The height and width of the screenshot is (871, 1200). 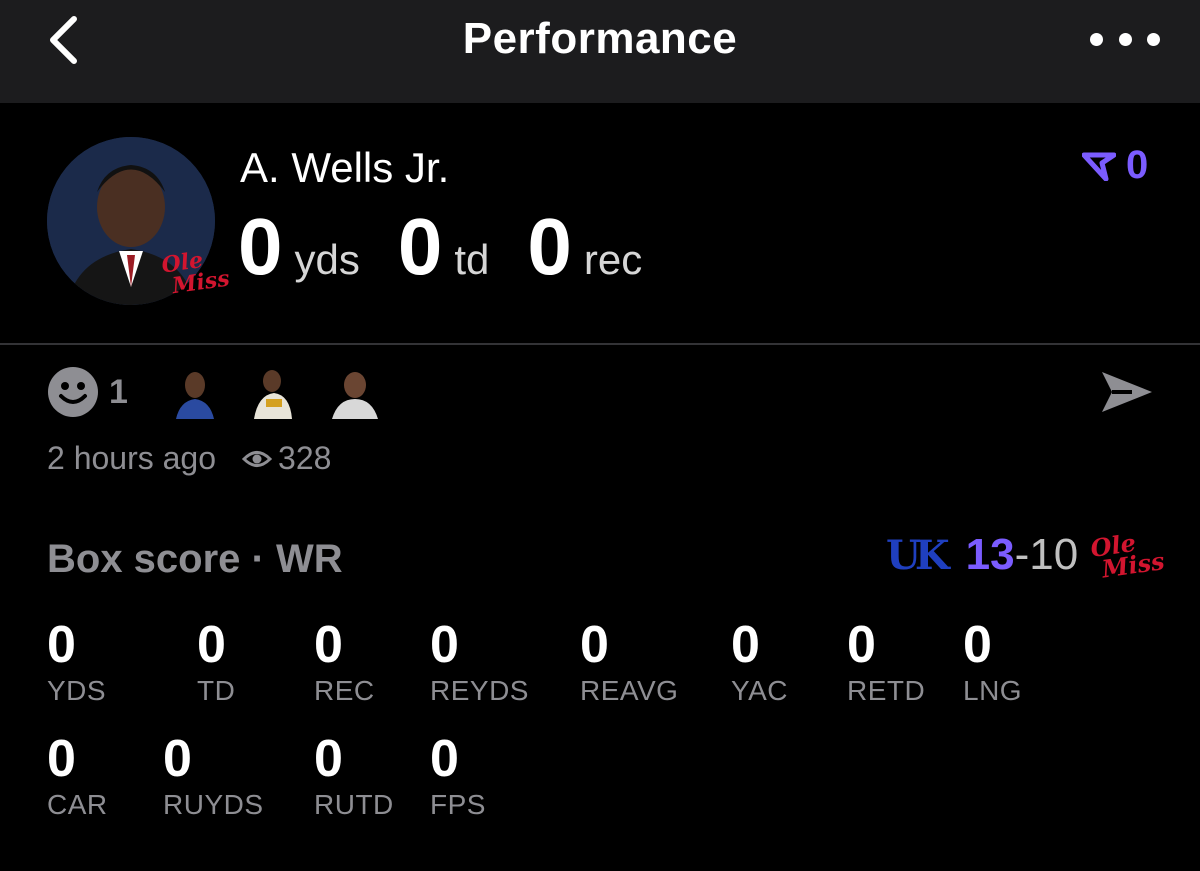 What do you see at coordinates (549, 246) in the screenshot?
I see `rec-value: 0` at bounding box center [549, 246].